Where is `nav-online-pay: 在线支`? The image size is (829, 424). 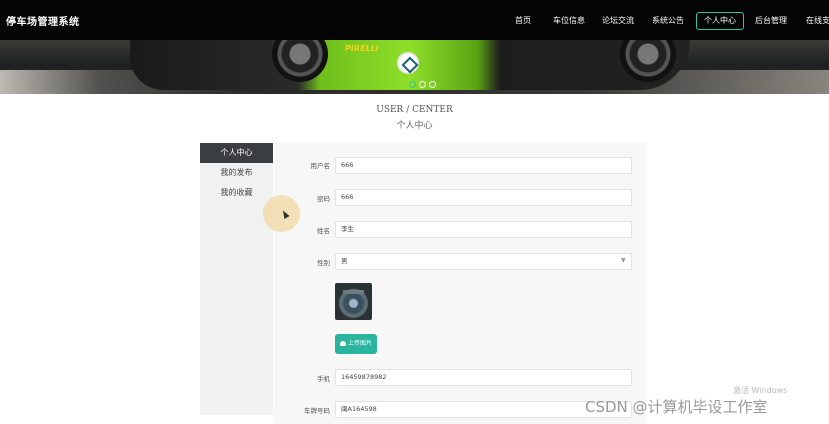
nav-online-pay: 在线支 is located at coordinates (817, 21).